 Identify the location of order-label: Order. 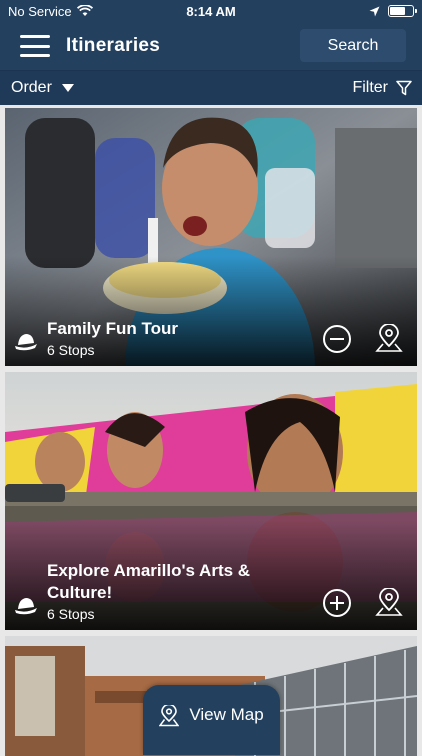
(31, 87).